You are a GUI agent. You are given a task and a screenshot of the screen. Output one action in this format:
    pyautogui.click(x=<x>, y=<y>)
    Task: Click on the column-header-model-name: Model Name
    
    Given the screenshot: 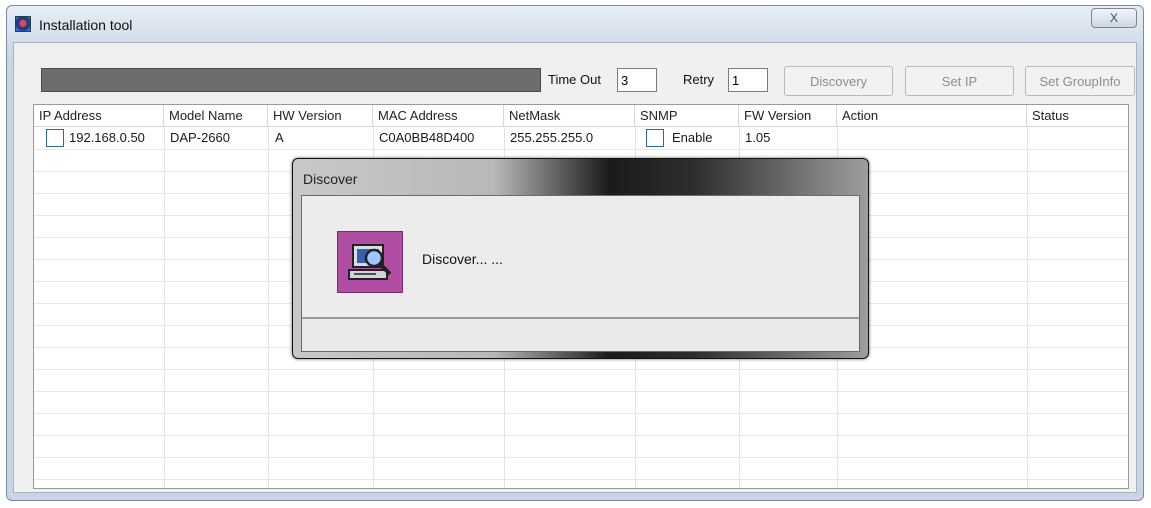 What is the action you would take?
    pyautogui.click(x=216, y=115)
    